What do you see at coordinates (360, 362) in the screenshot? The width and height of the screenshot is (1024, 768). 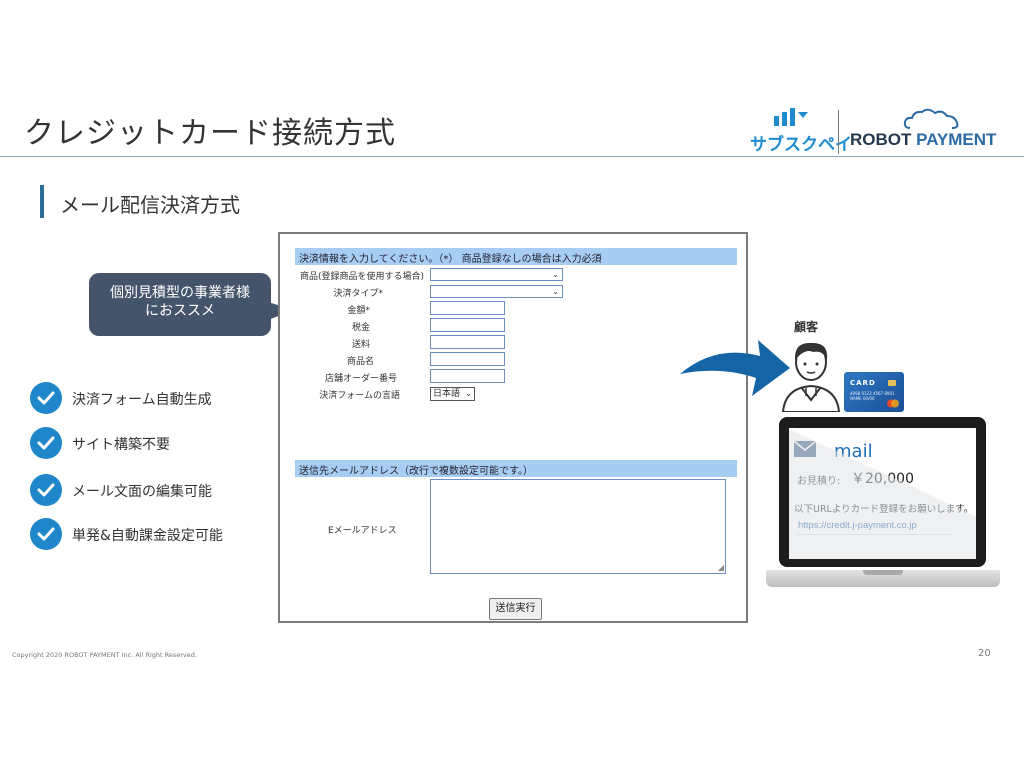 I see `field-label-product-name: 商品名` at bounding box center [360, 362].